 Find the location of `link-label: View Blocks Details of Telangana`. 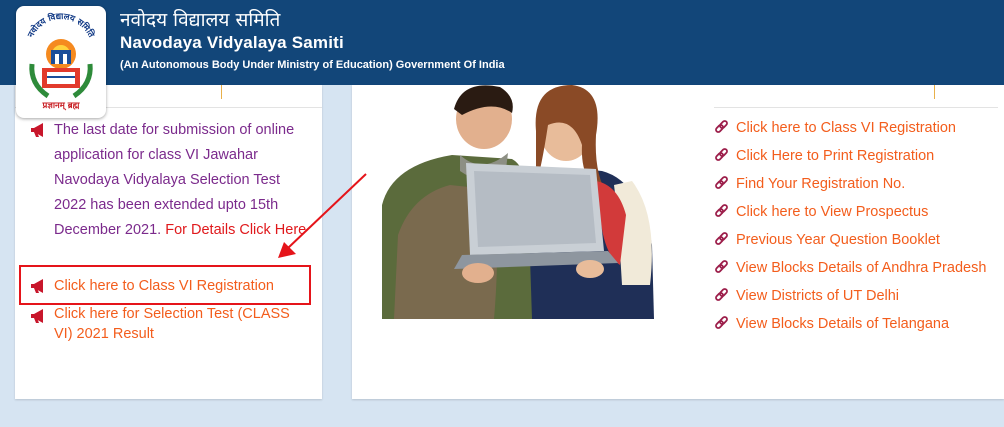

link-label: View Blocks Details of Telangana is located at coordinates (842, 324).